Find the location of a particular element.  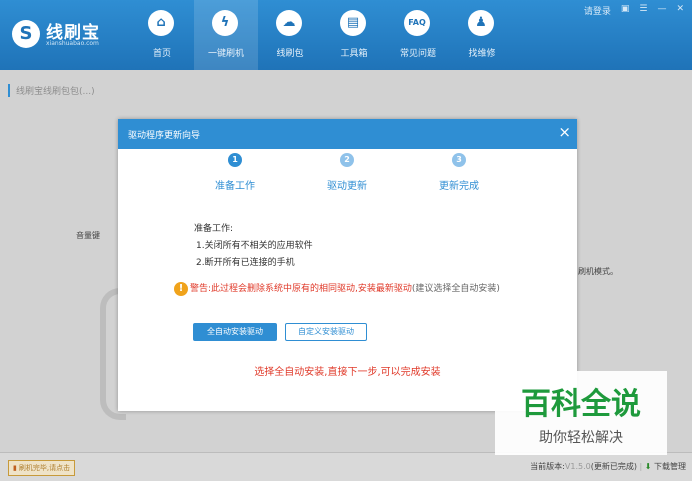

nav-item-home: ⌂ 首页 is located at coordinates (162, 35).